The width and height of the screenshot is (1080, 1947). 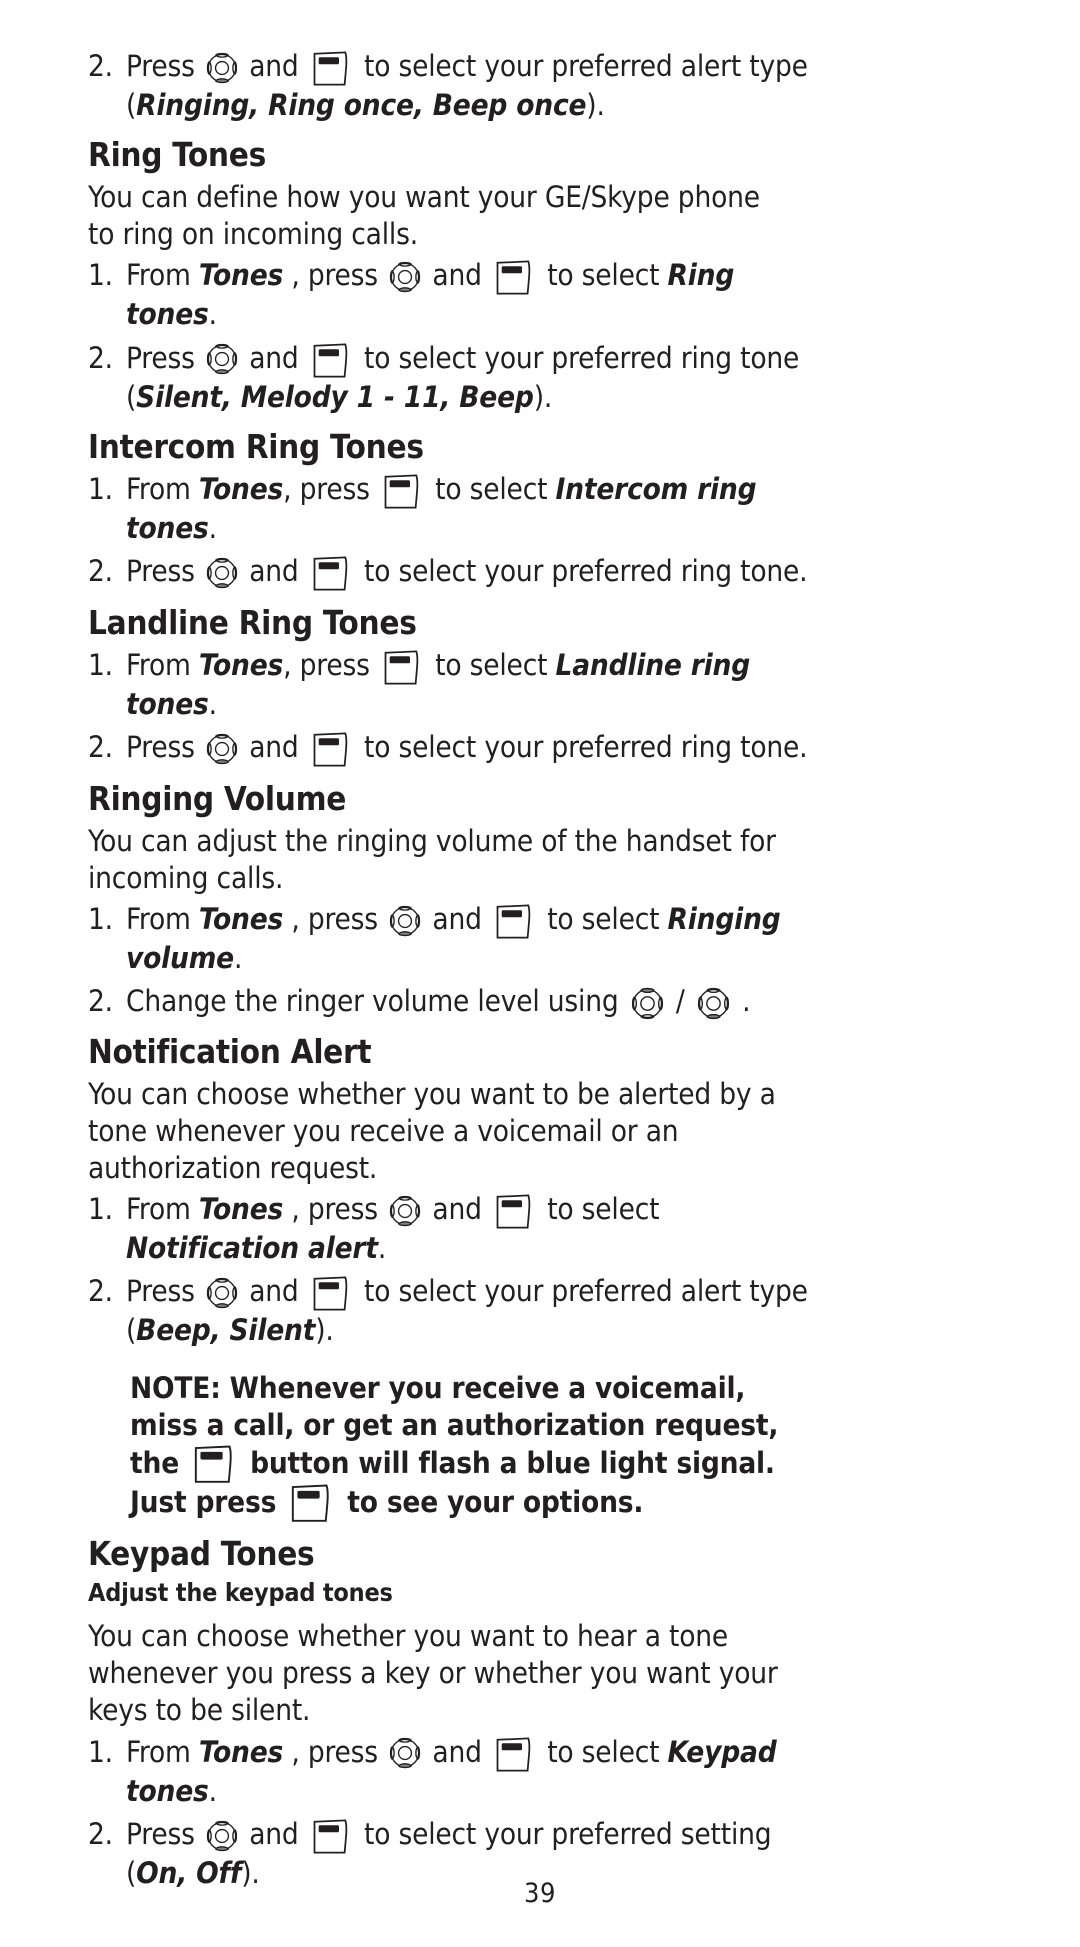 I want to click on step-emphasis-options: Beep, Silent, so click(x=226, y=1330).